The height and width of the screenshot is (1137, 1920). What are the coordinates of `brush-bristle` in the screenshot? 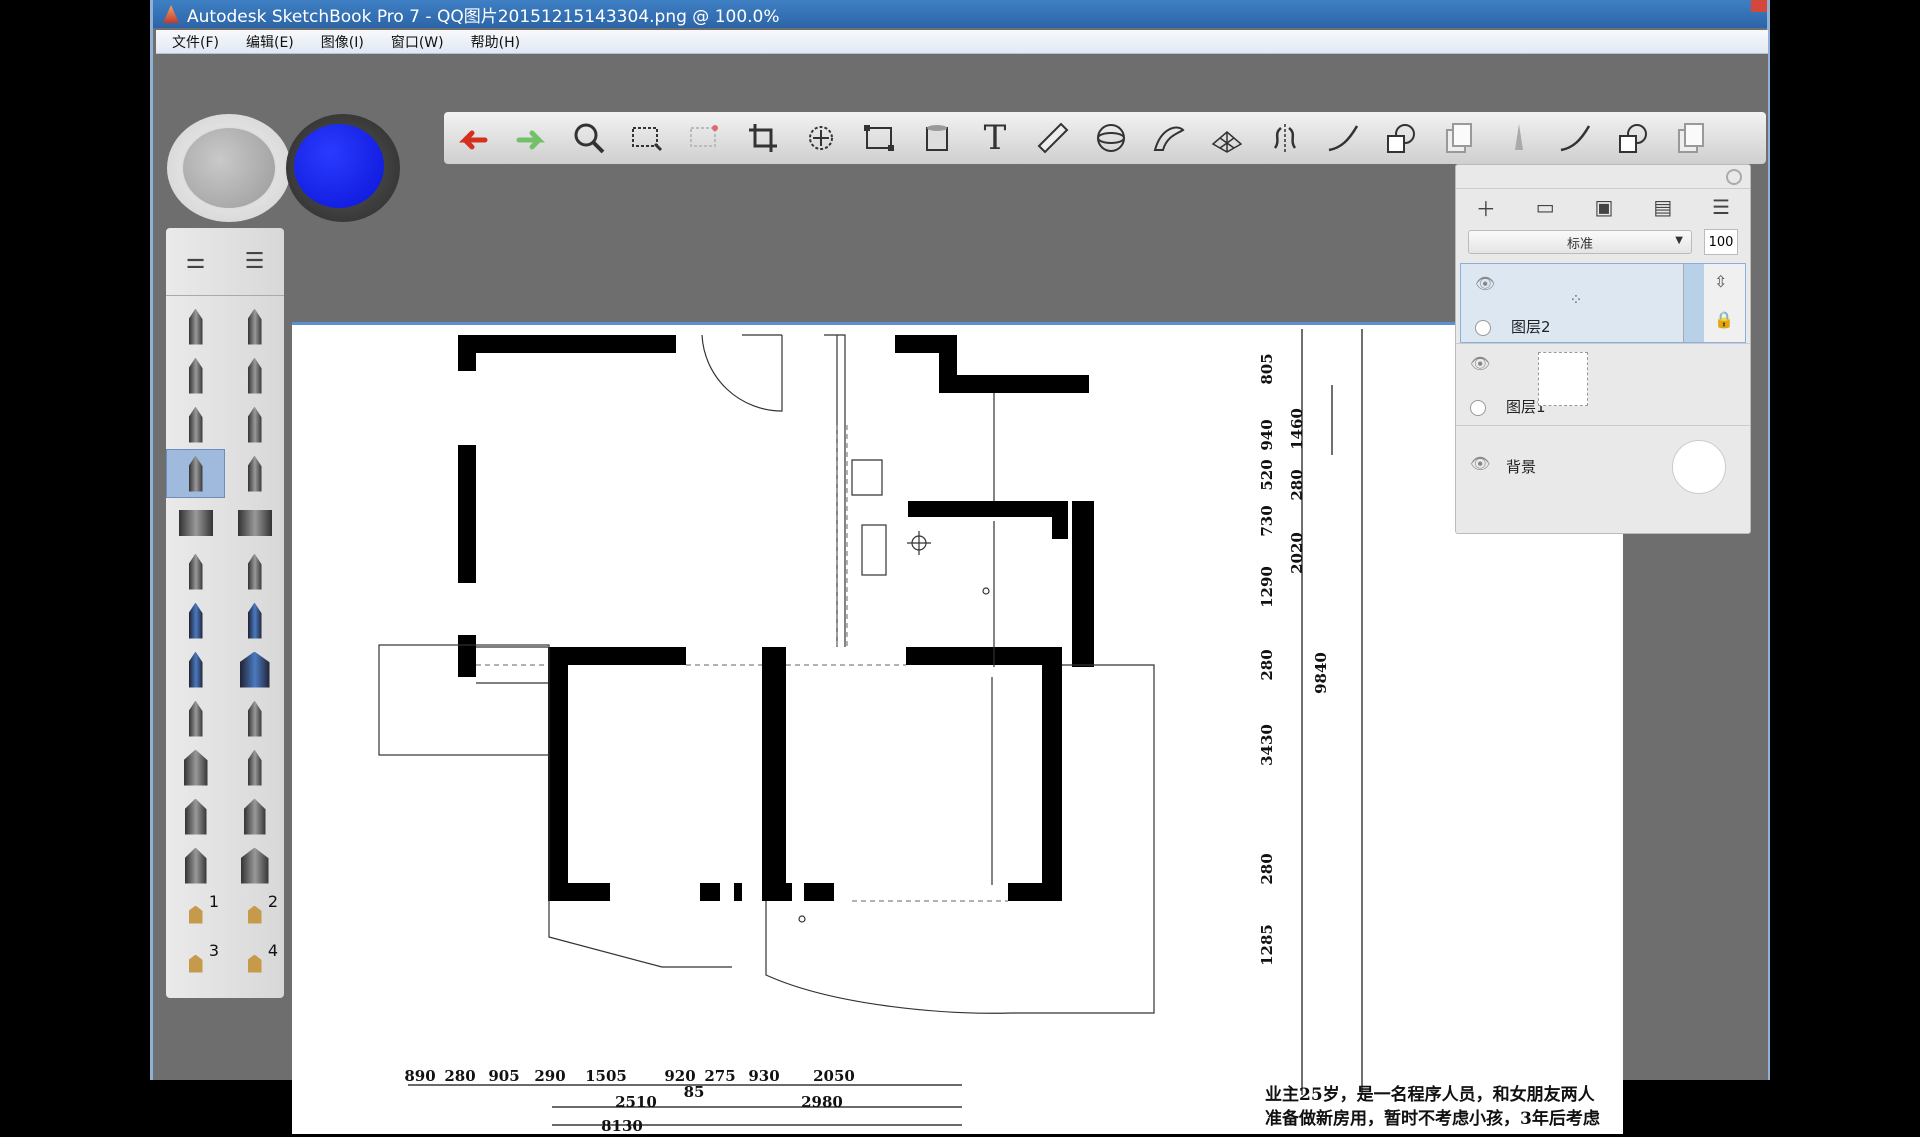 It's located at (195, 767).